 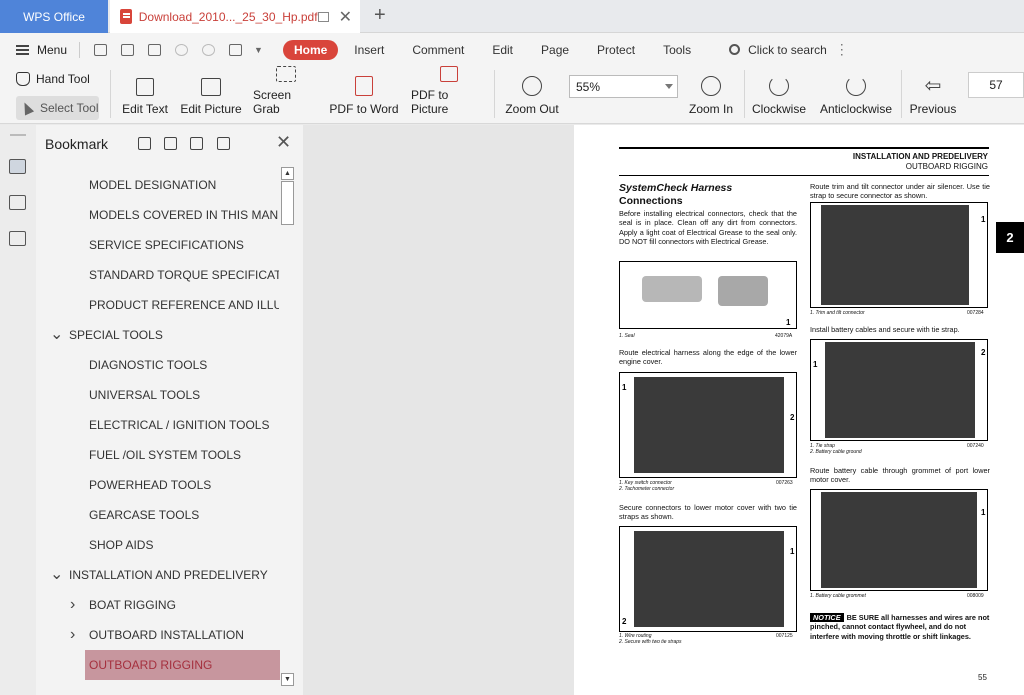 What do you see at coordinates (623, 86) in the screenshot?
I see `zoom-level-select: 55%` at bounding box center [623, 86].